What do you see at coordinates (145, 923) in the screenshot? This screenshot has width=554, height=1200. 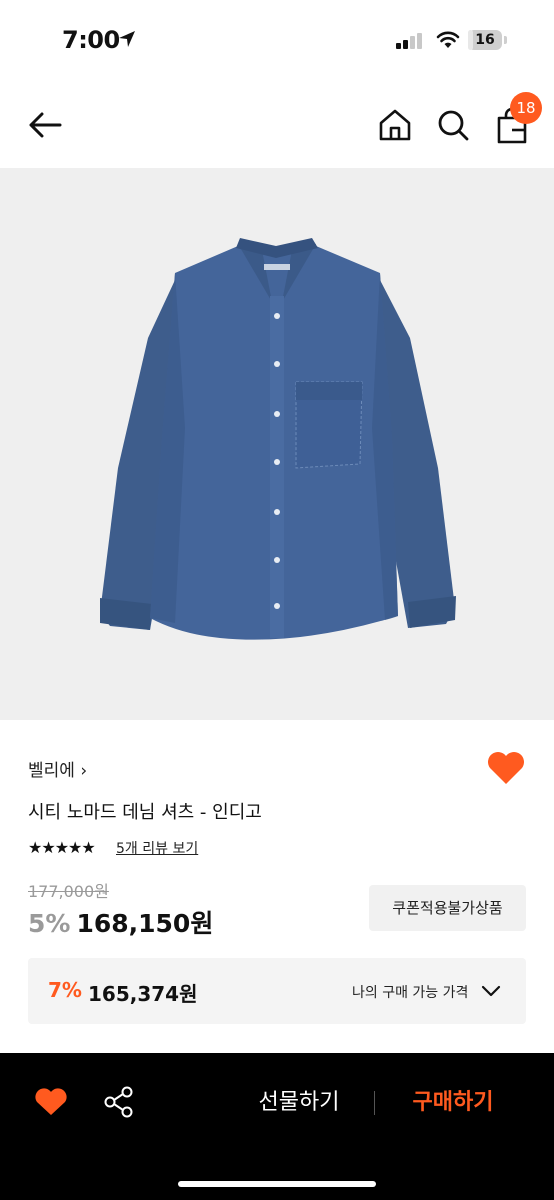 I see `sale-price: 168,150원` at bounding box center [145, 923].